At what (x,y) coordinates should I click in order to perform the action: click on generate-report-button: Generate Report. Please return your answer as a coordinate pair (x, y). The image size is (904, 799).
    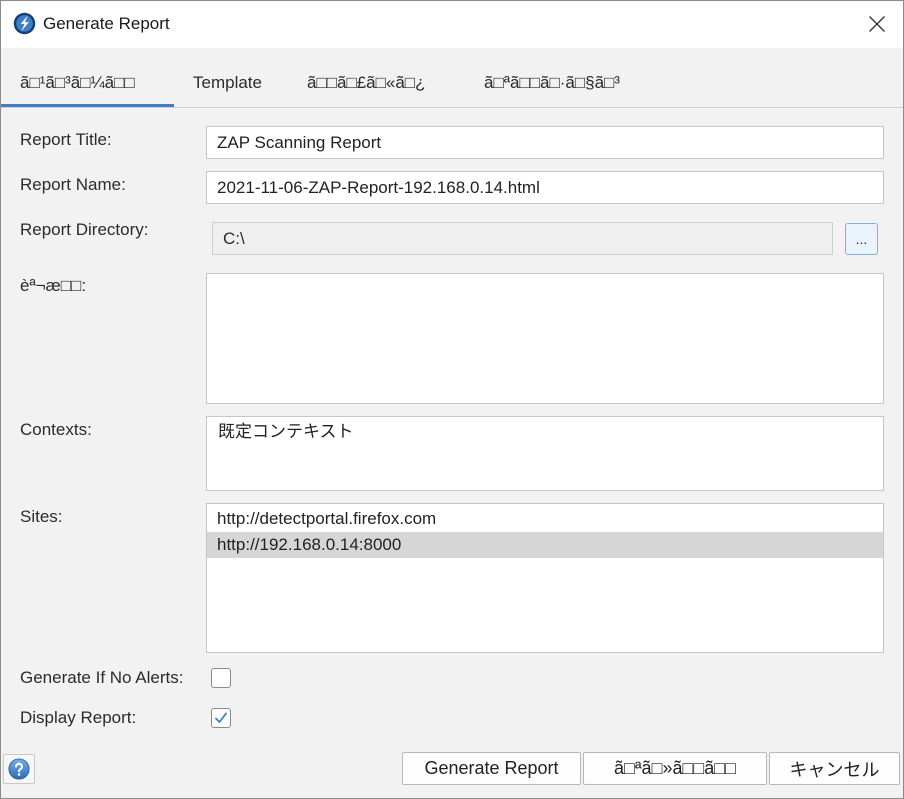
    Looking at the image, I should click on (491, 768).